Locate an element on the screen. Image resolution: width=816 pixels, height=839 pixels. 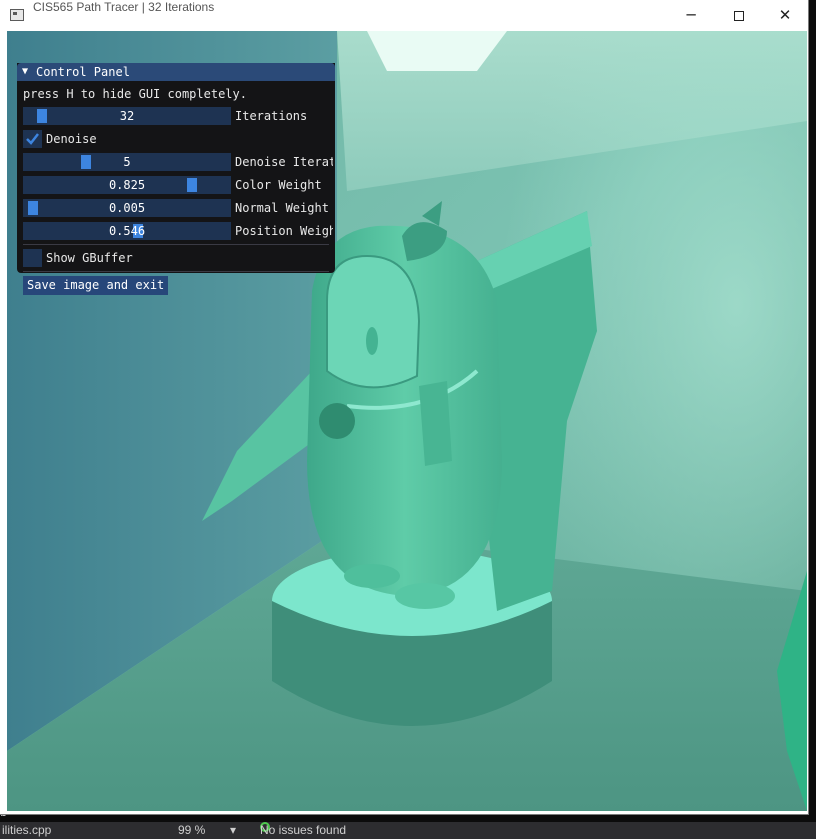
show-gbuffer-label: Show GBuffer is located at coordinates (89, 258).